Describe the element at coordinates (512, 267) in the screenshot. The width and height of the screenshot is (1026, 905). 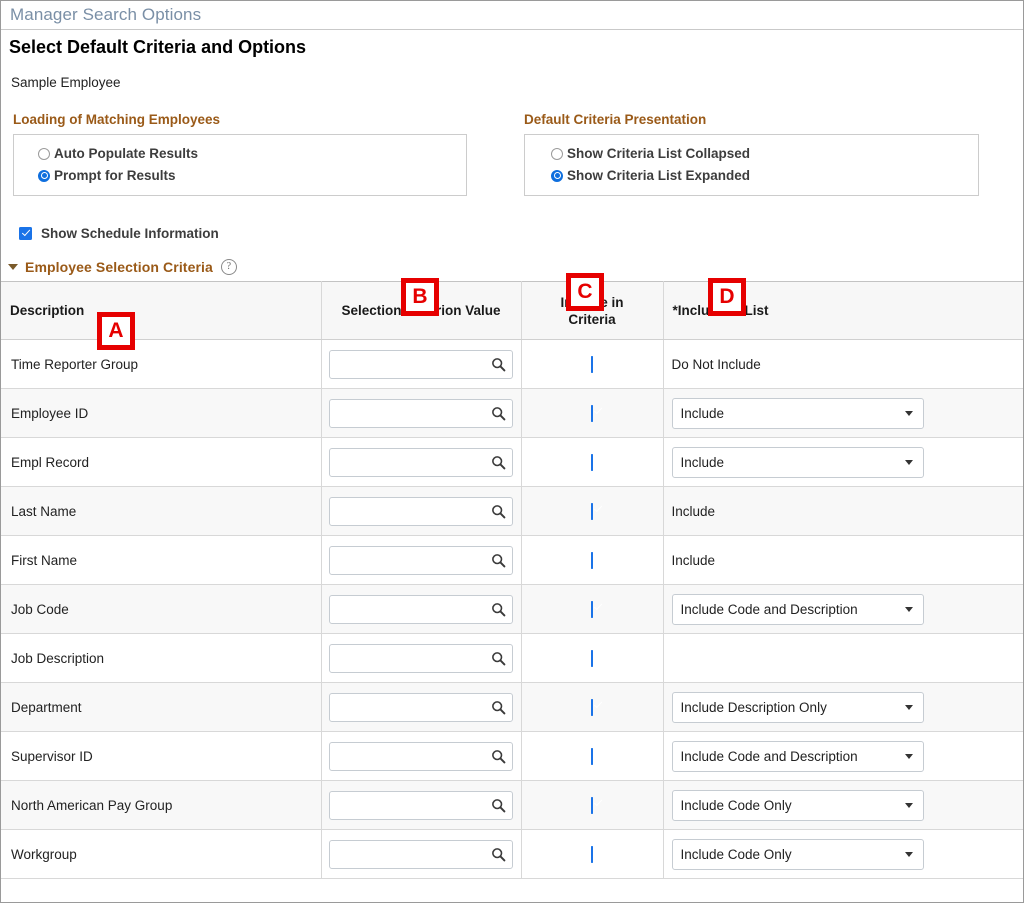
I see `employee-selection-criteria-section-header: Employee Selection Criteria ?` at that location.